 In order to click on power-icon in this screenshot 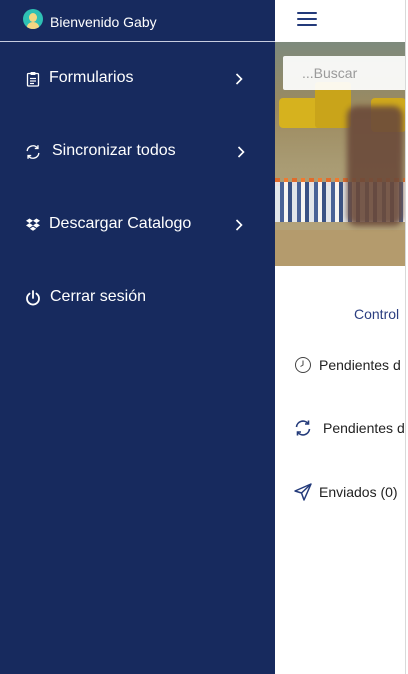, I will do `click(33, 298)`.